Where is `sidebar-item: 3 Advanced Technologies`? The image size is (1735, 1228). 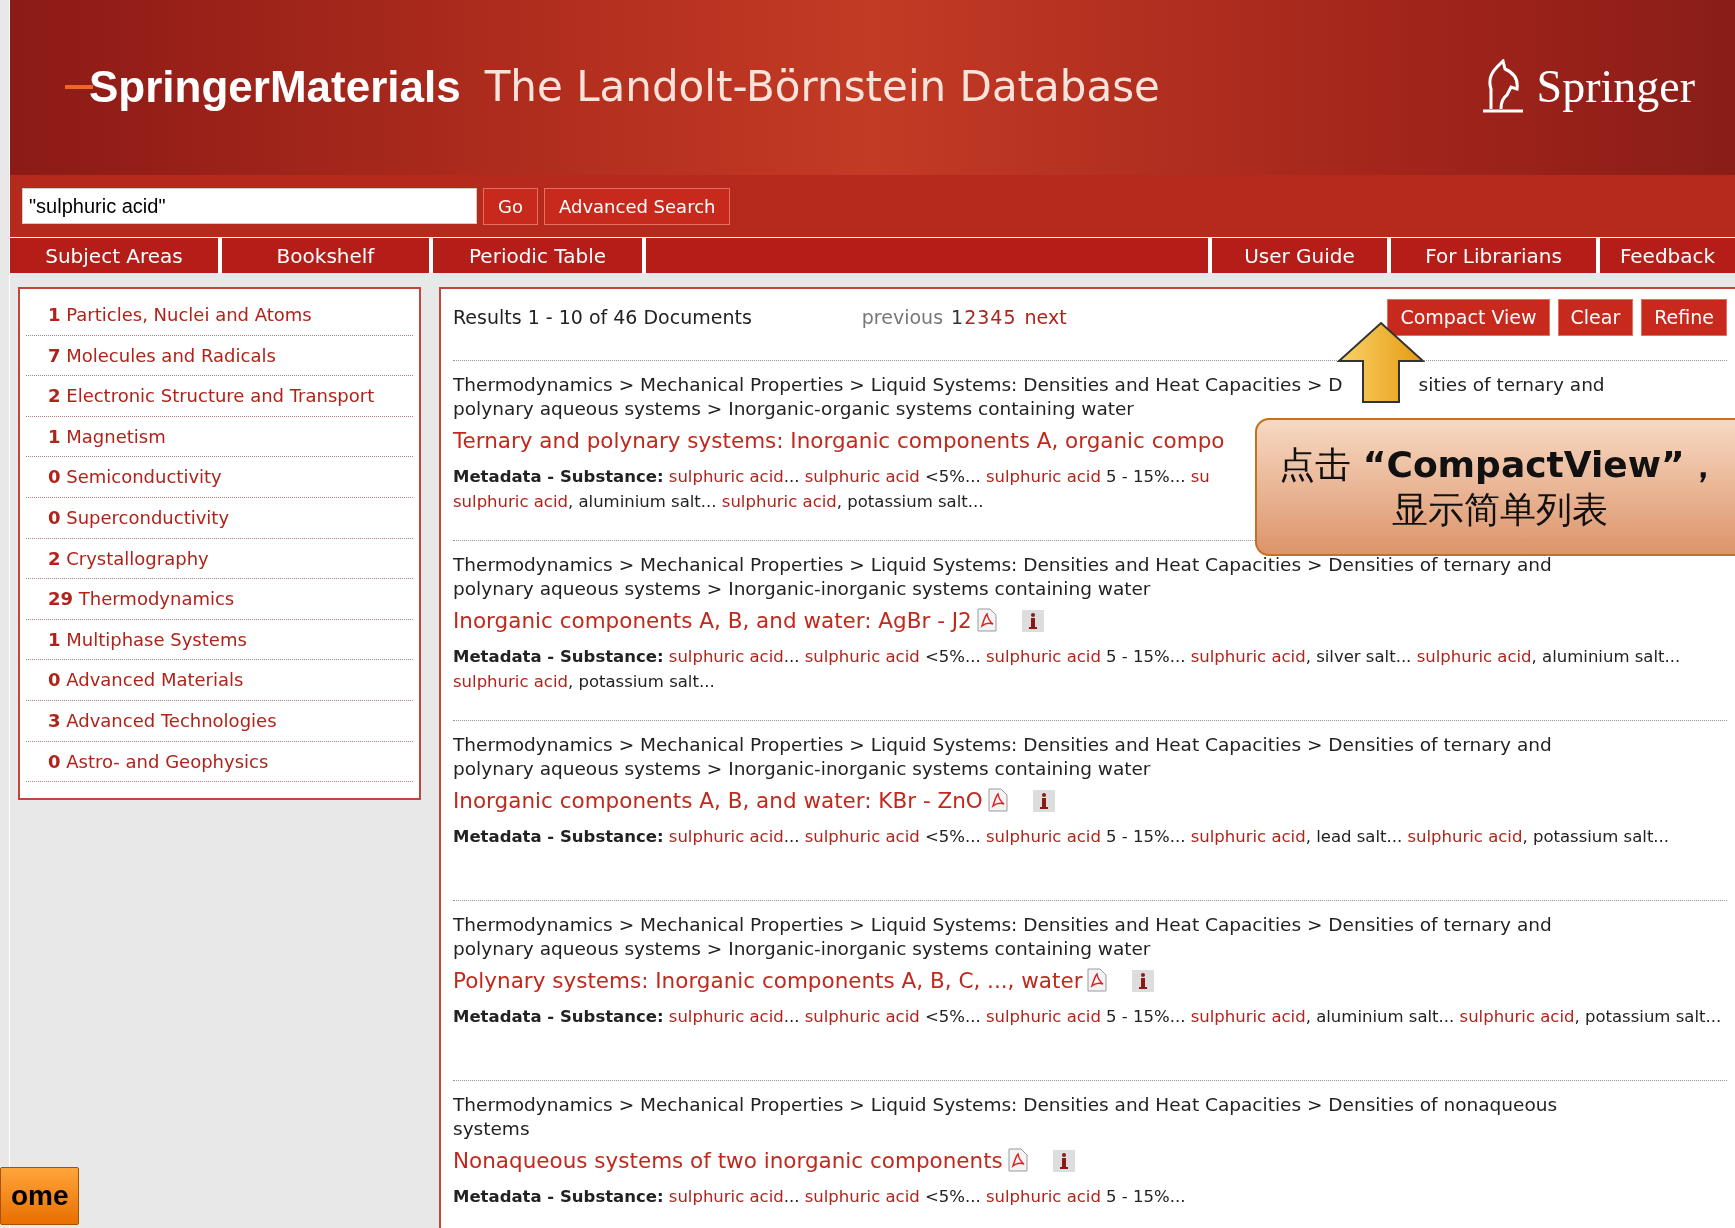 sidebar-item: 3 Advanced Technologies is located at coordinates (219, 721).